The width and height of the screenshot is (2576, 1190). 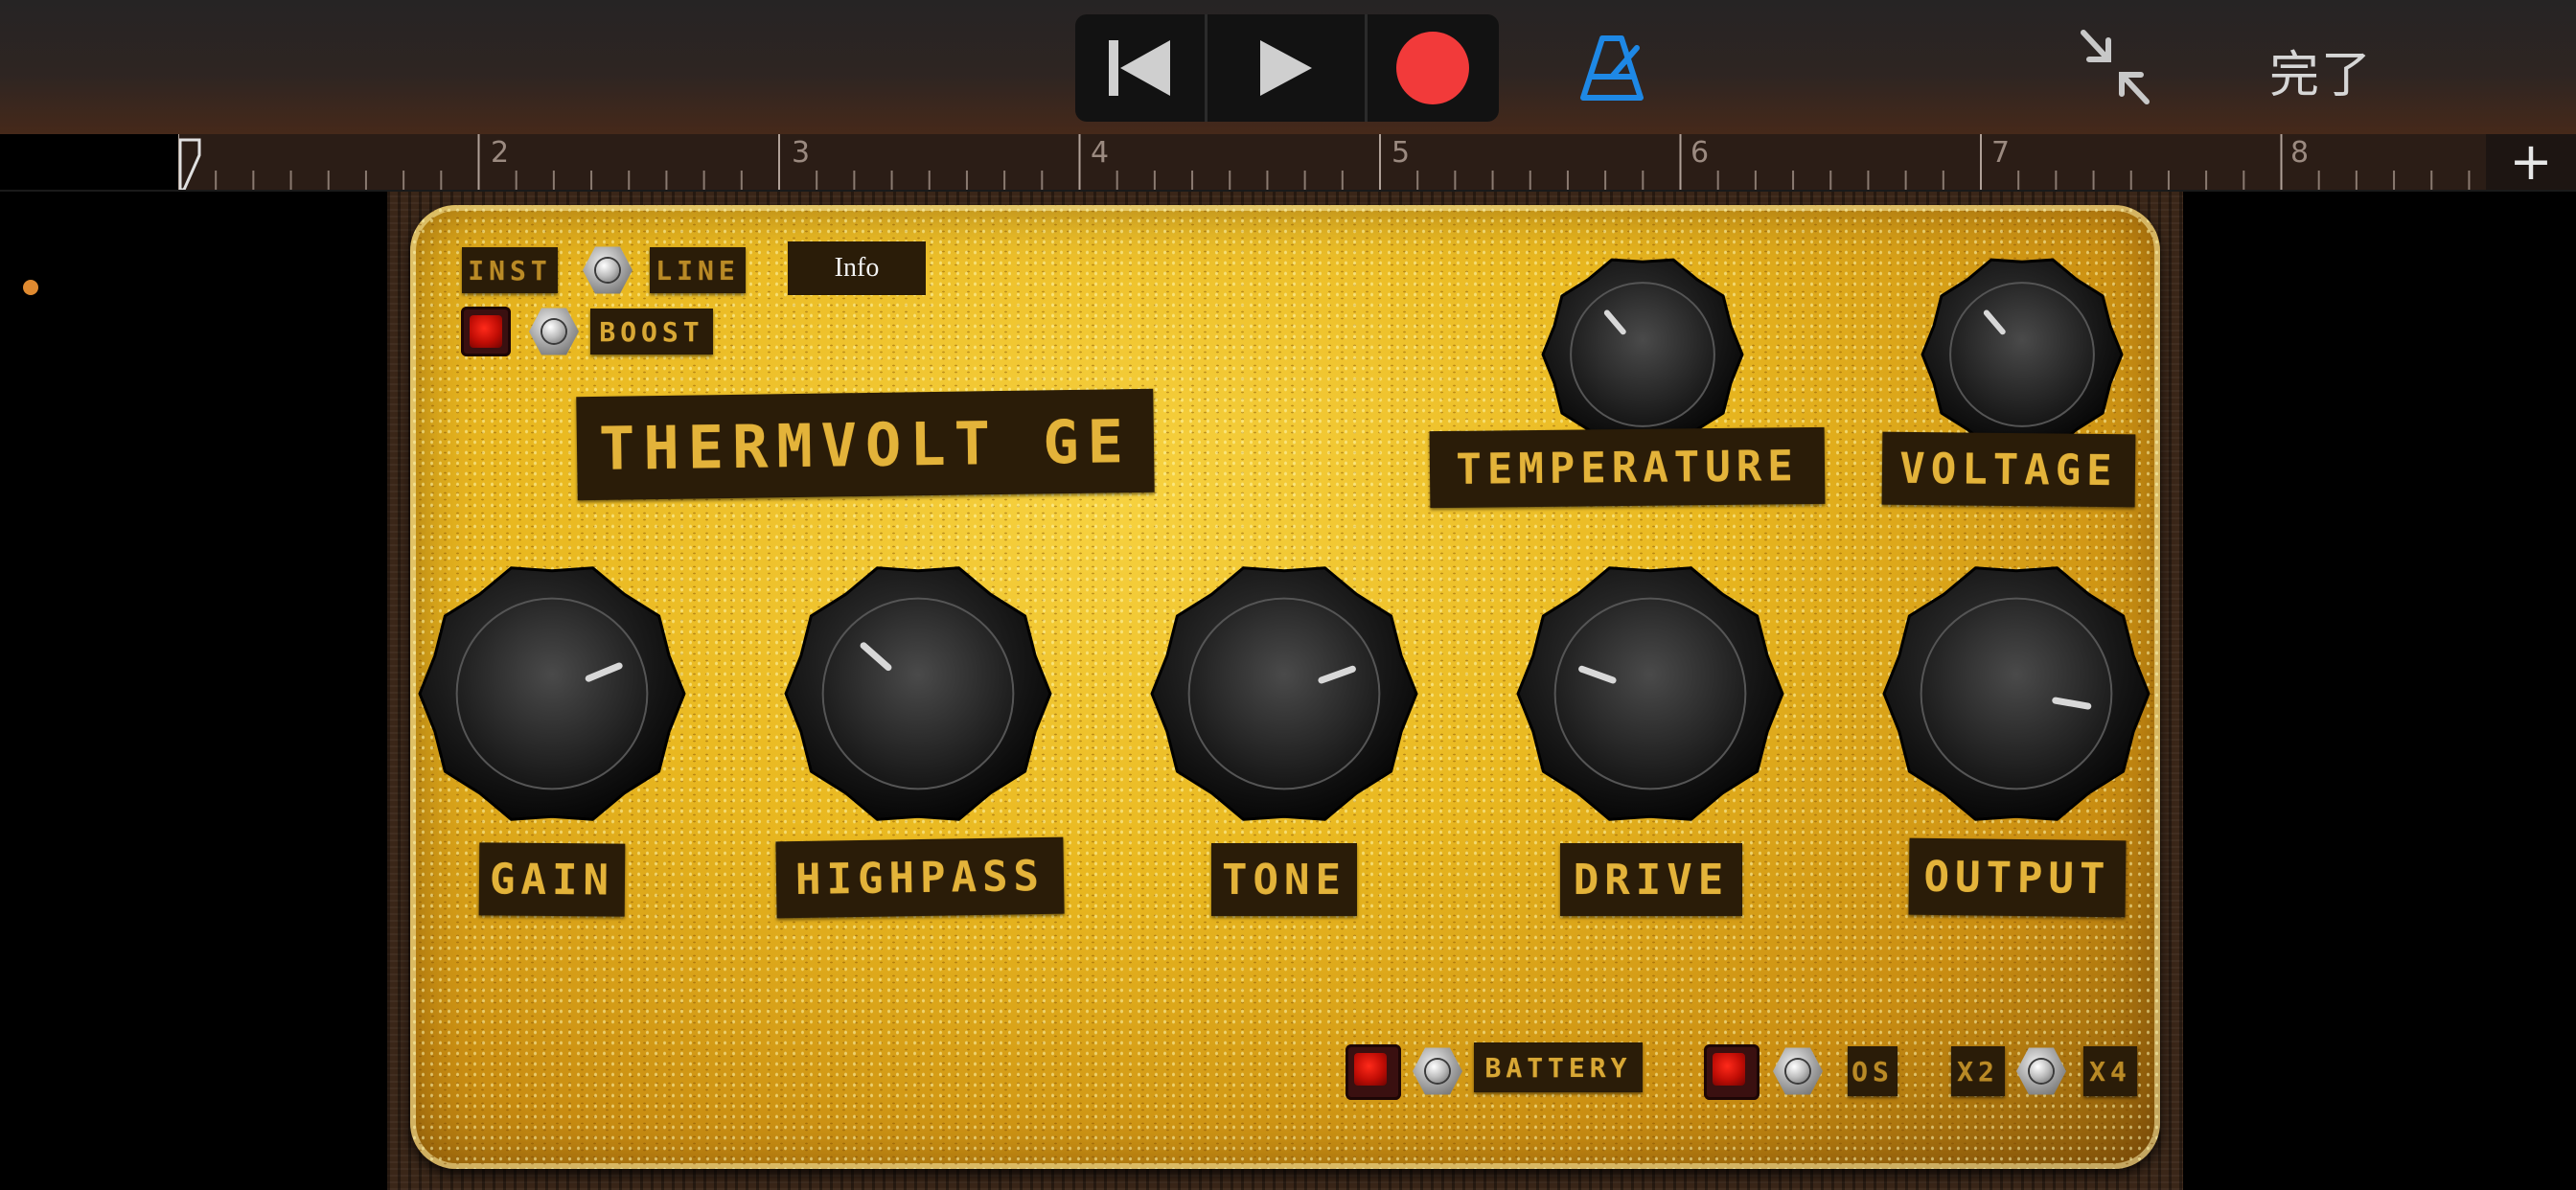 I want to click on add-section-button: +, so click(x=2531, y=162).